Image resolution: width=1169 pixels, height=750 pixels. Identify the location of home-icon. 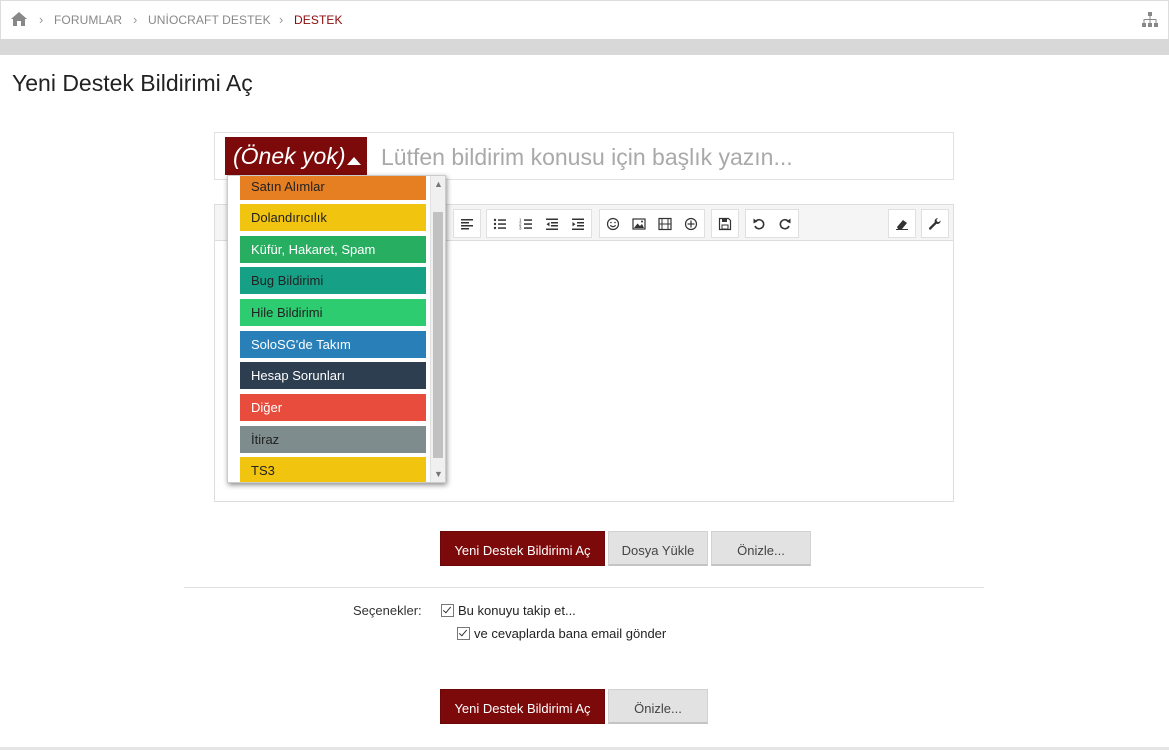
(19, 19).